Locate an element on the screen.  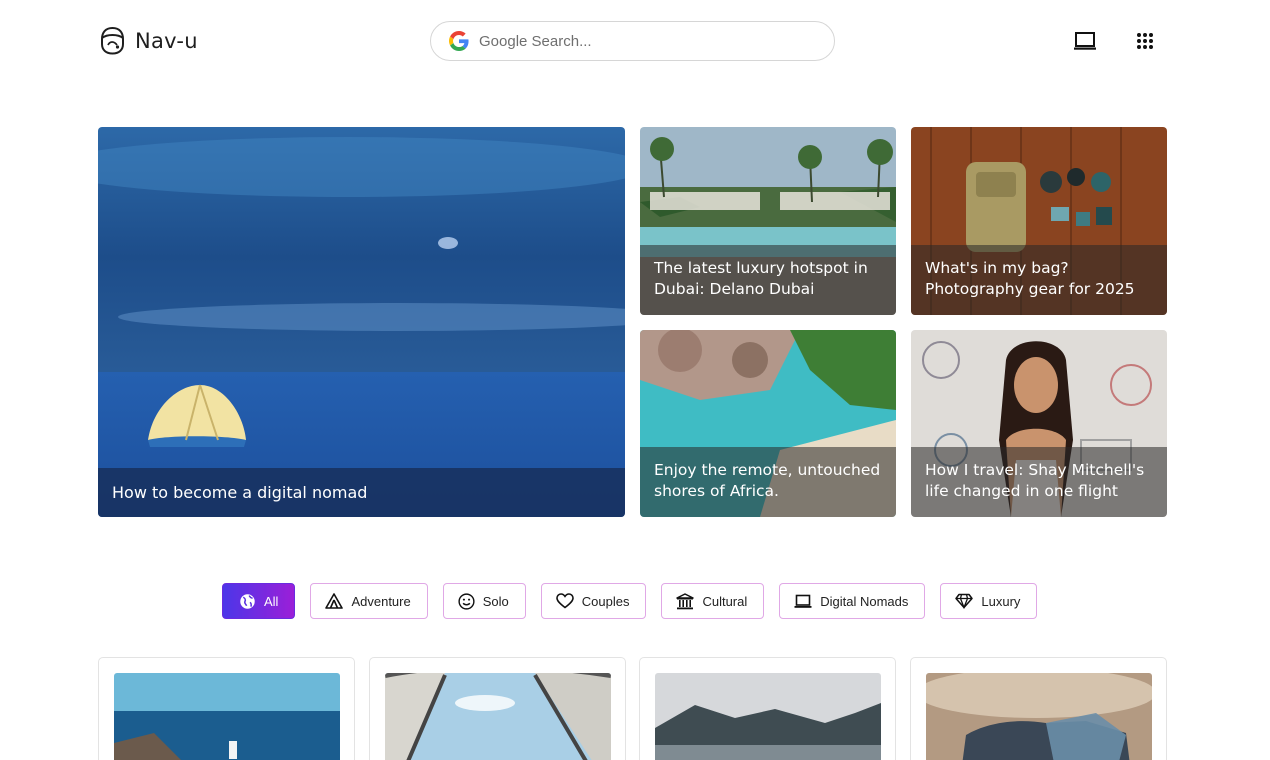
shay-title-line2: life changed in one flight is located at coordinates (1021, 491).